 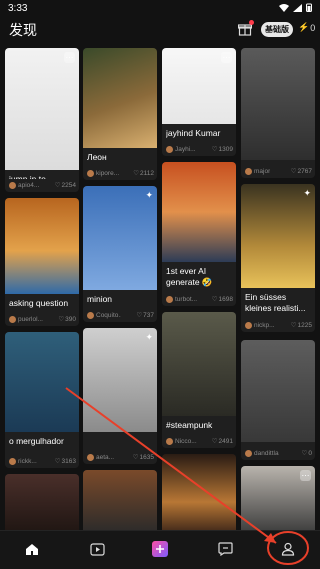 What do you see at coordinates (225, 299) in the screenshot?
I see `likes-count: 1698` at bounding box center [225, 299].